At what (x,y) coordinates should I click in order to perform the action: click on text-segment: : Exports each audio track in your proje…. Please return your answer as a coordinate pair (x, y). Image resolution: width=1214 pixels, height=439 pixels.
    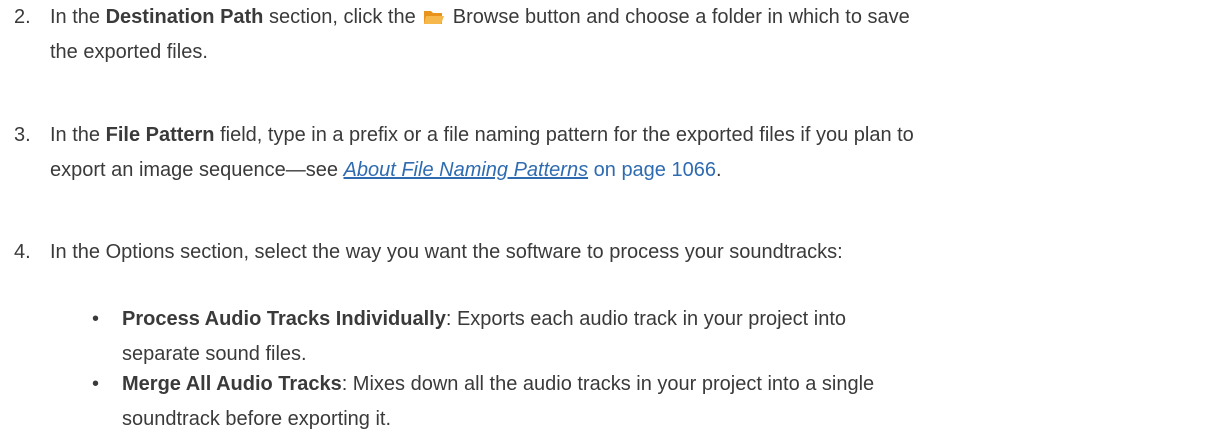
    Looking at the image, I should click on (646, 319).